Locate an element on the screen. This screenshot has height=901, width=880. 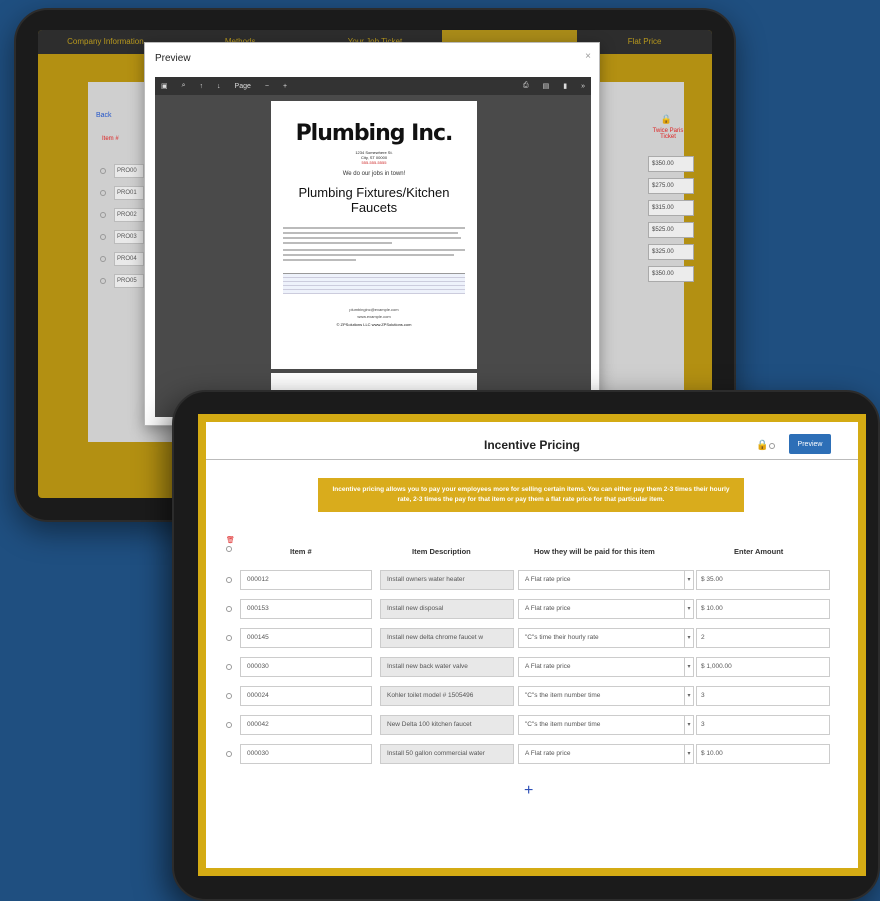
price-field: $325.00 is located at coordinates (671, 252).